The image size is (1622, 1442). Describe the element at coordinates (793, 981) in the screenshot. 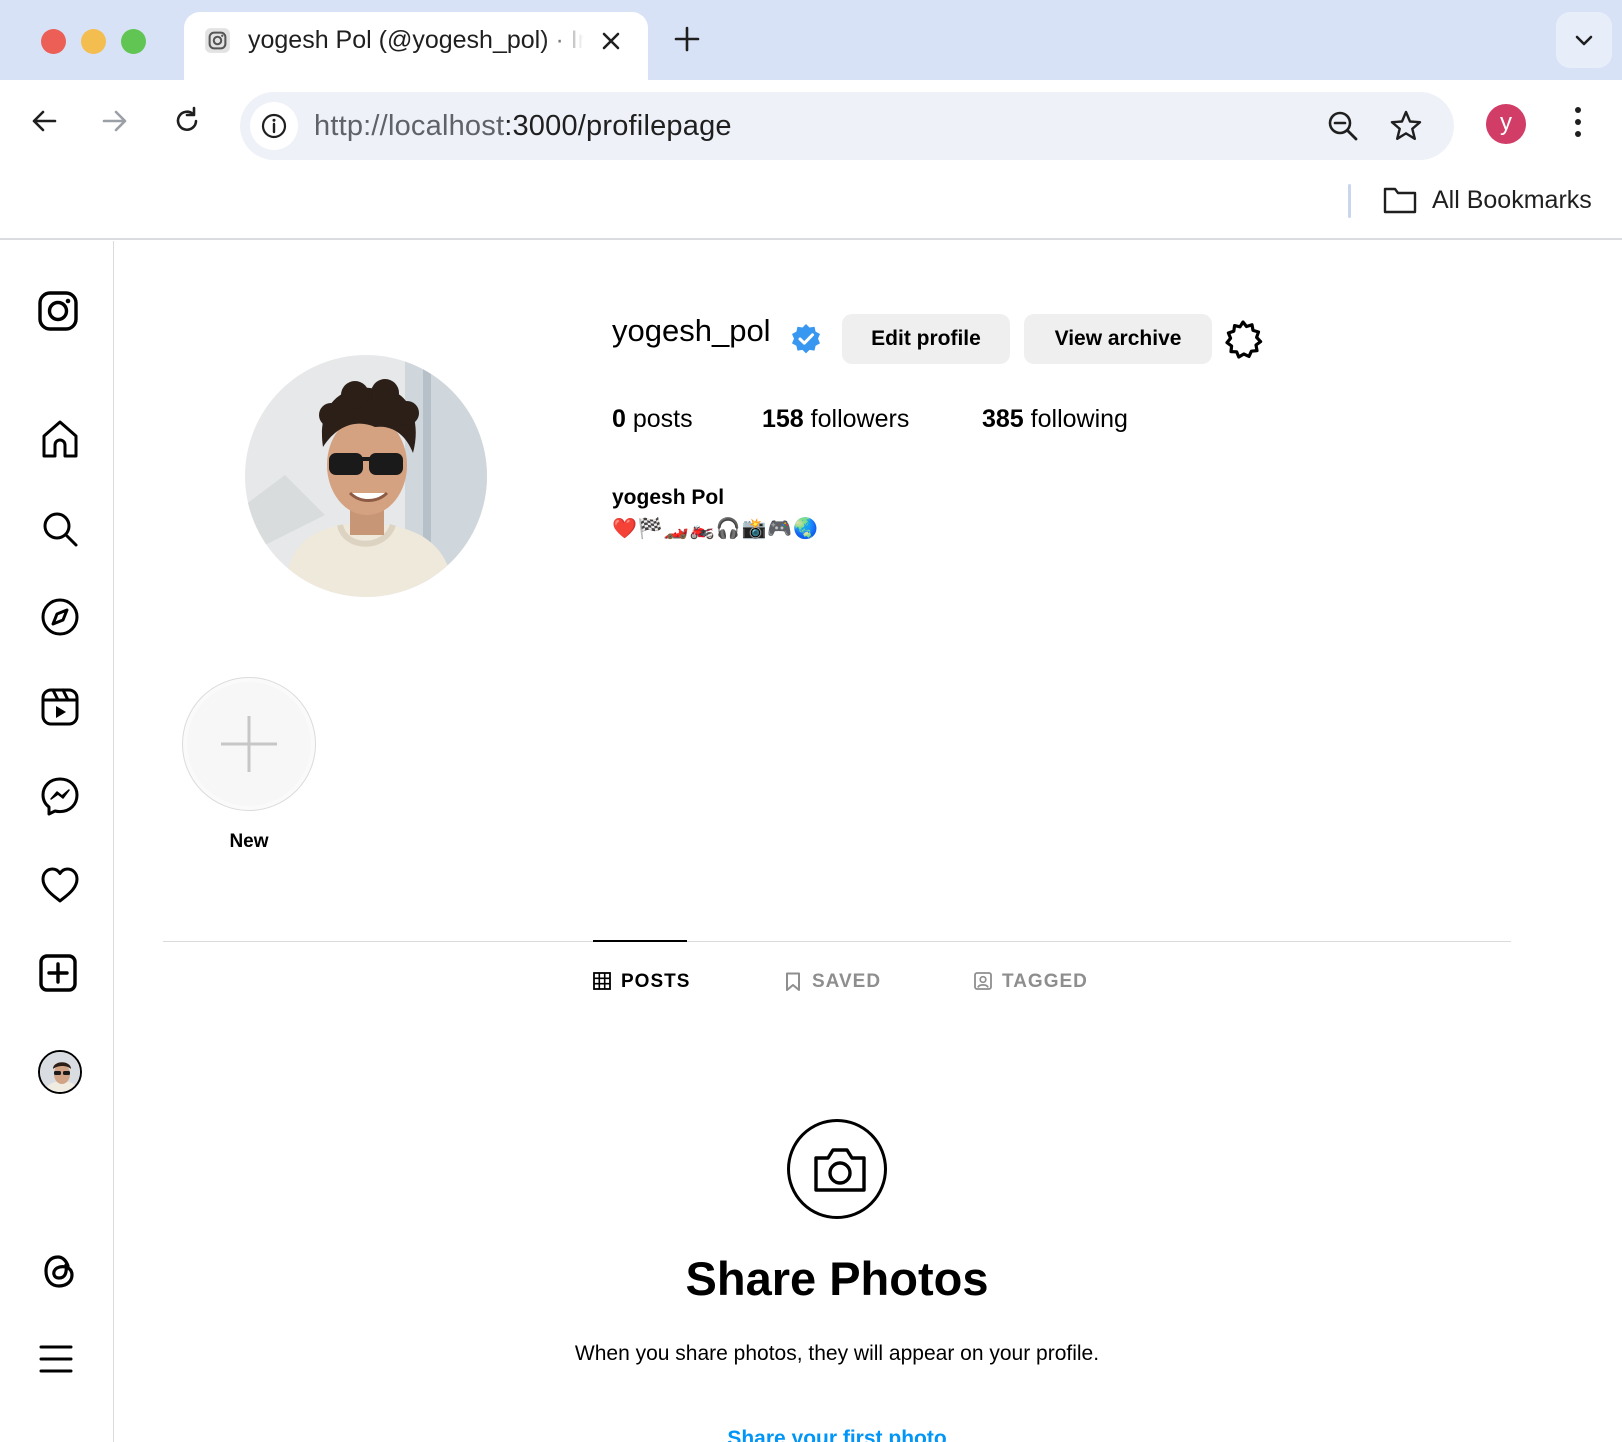

I see `bookmark-icon` at that location.